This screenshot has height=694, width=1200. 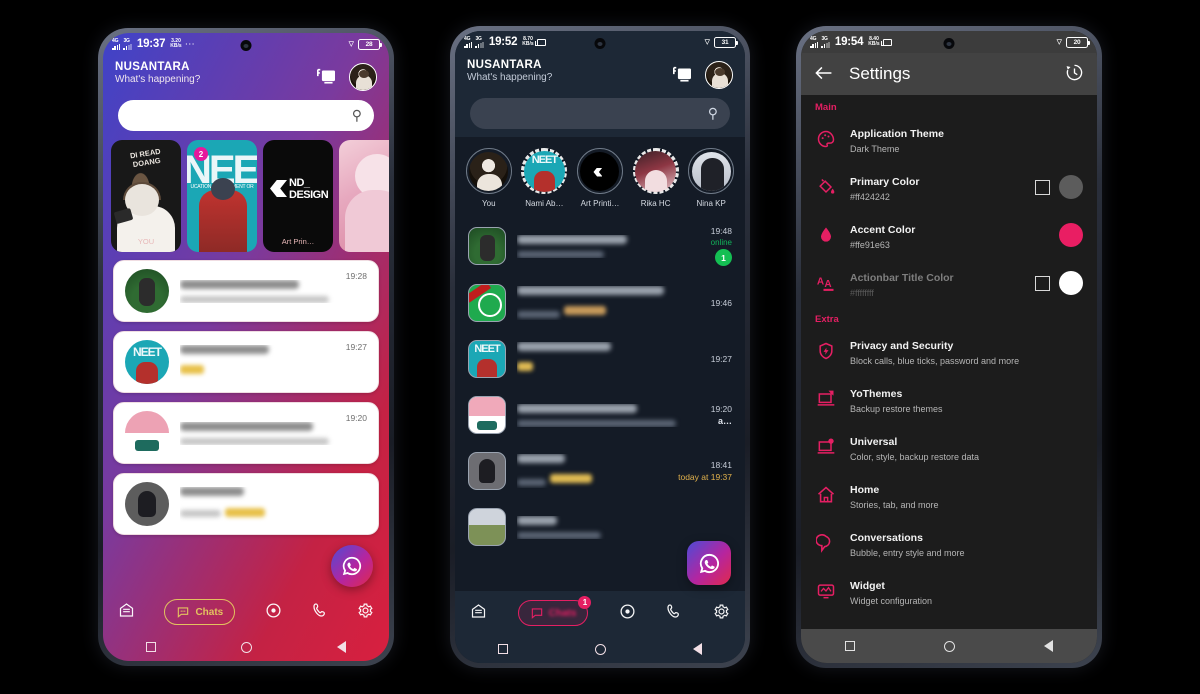 What do you see at coordinates (600, 246) in the screenshot?
I see `chat-row: 19:48 online 1` at bounding box center [600, 246].